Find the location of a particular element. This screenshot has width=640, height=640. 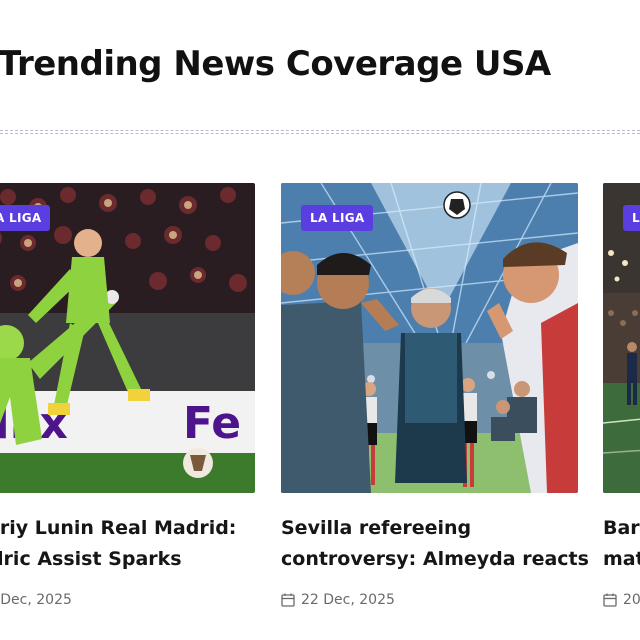

article-title-line-2: match is located at coordinates (621, 559).